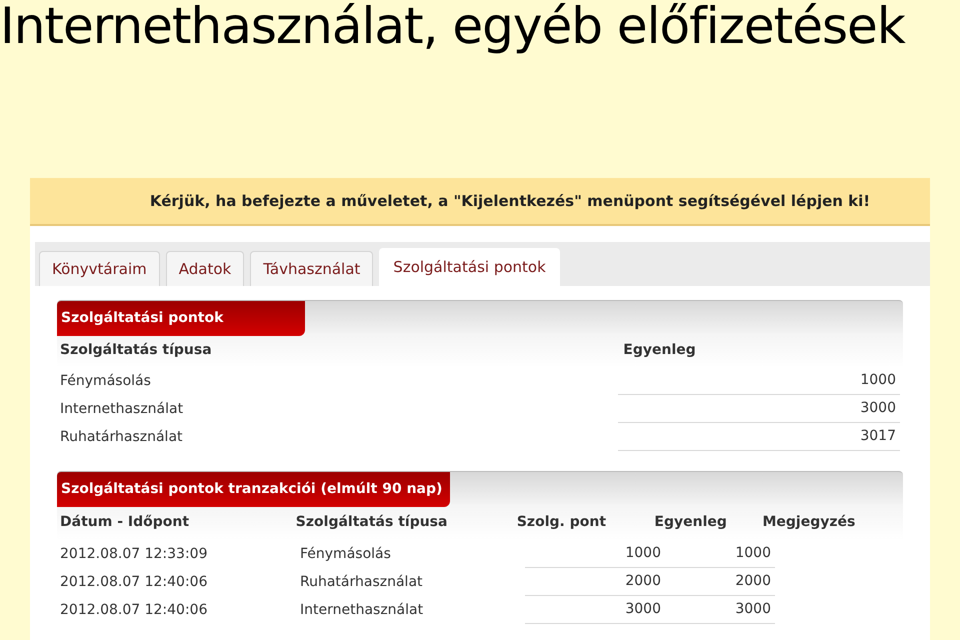 The height and width of the screenshot is (640, 960). What do you see at coordinates (759, 437) in the screenshot?
I see `table-cell: 3017` at bounding box center [759, 437].